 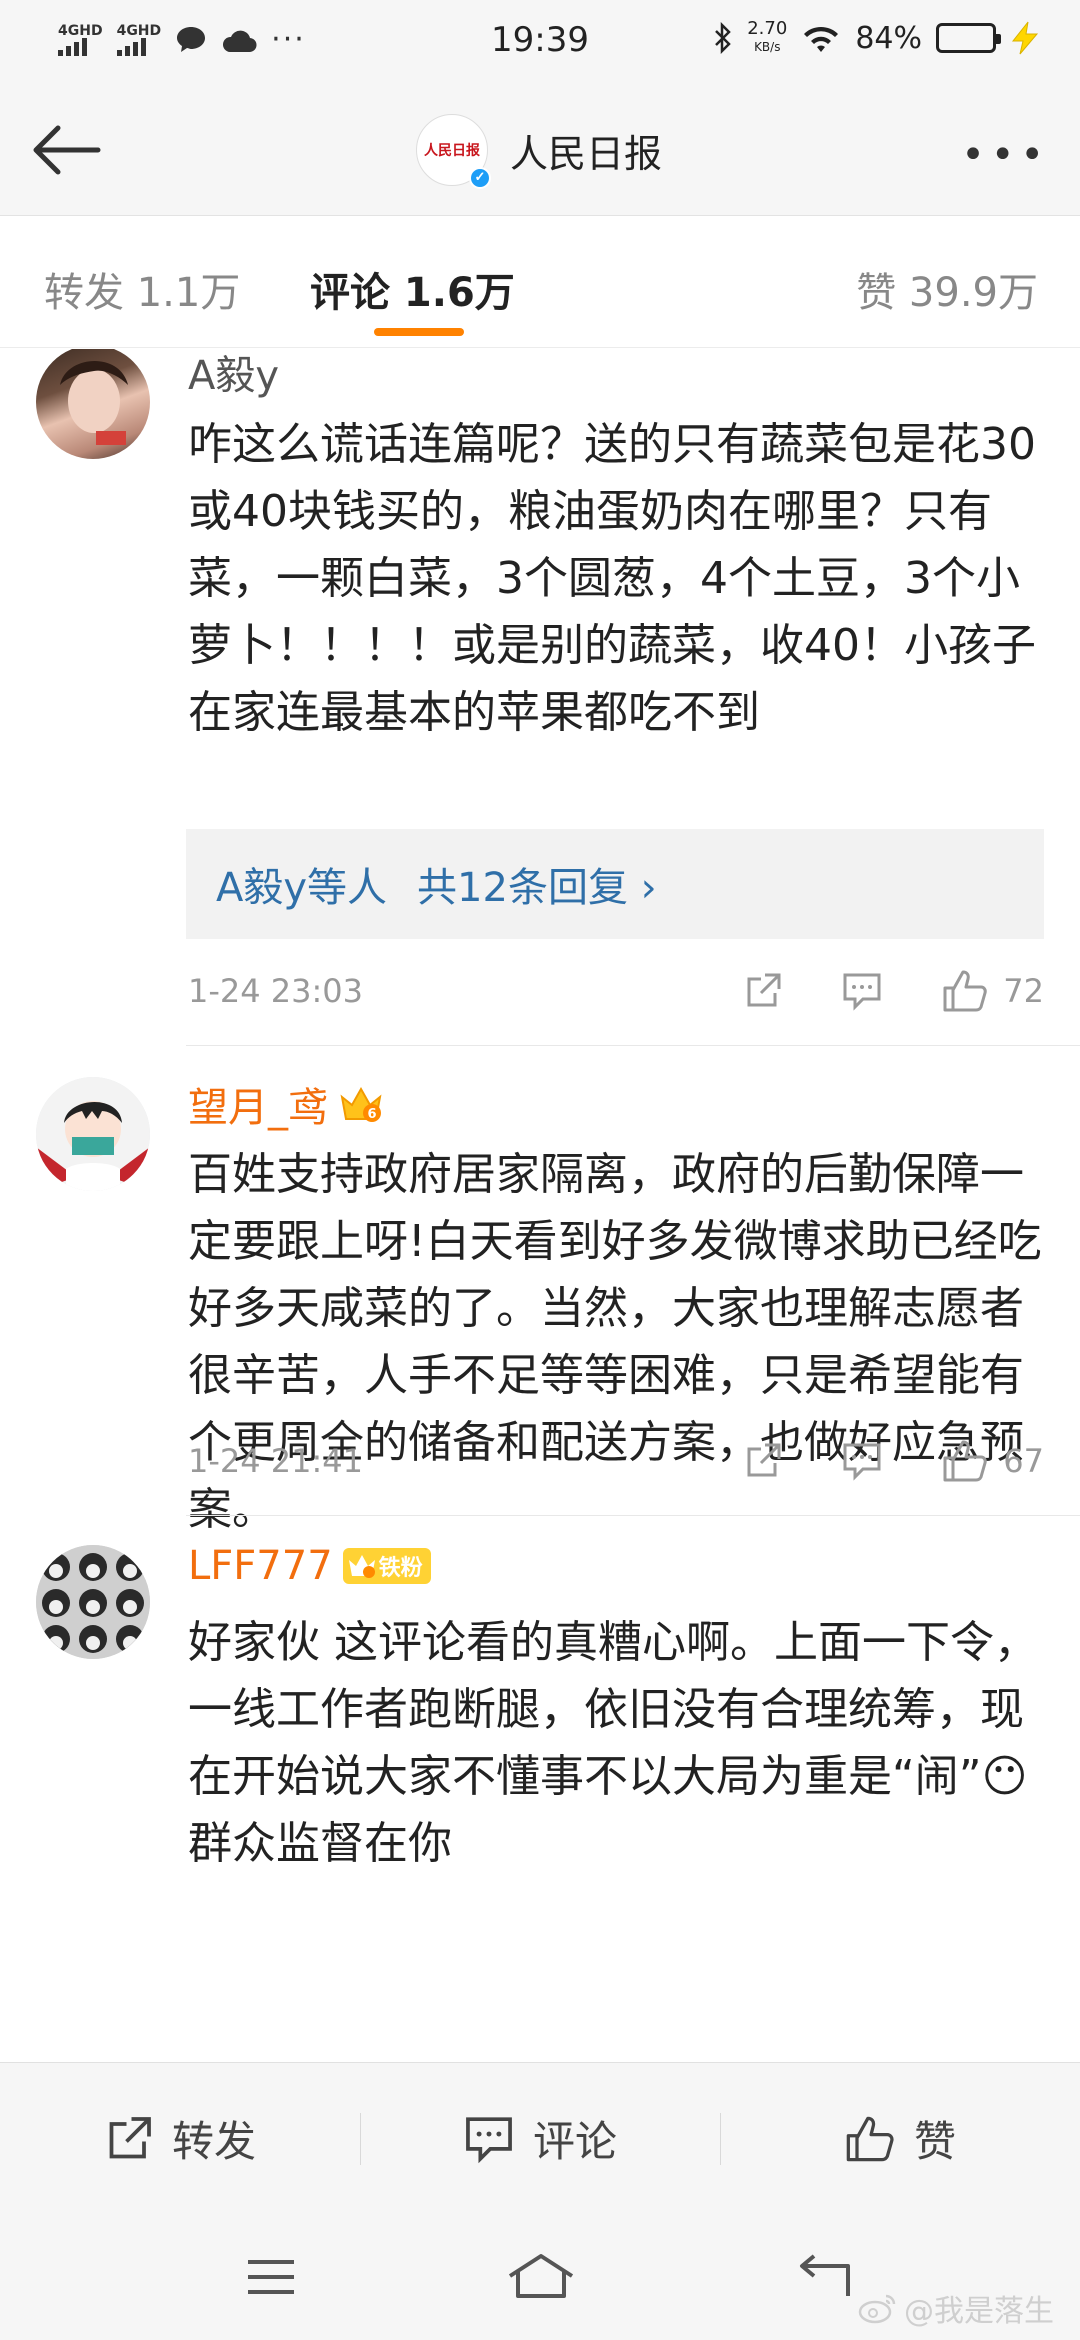 I want to click on battery-icon, so click(x=968, y=38).